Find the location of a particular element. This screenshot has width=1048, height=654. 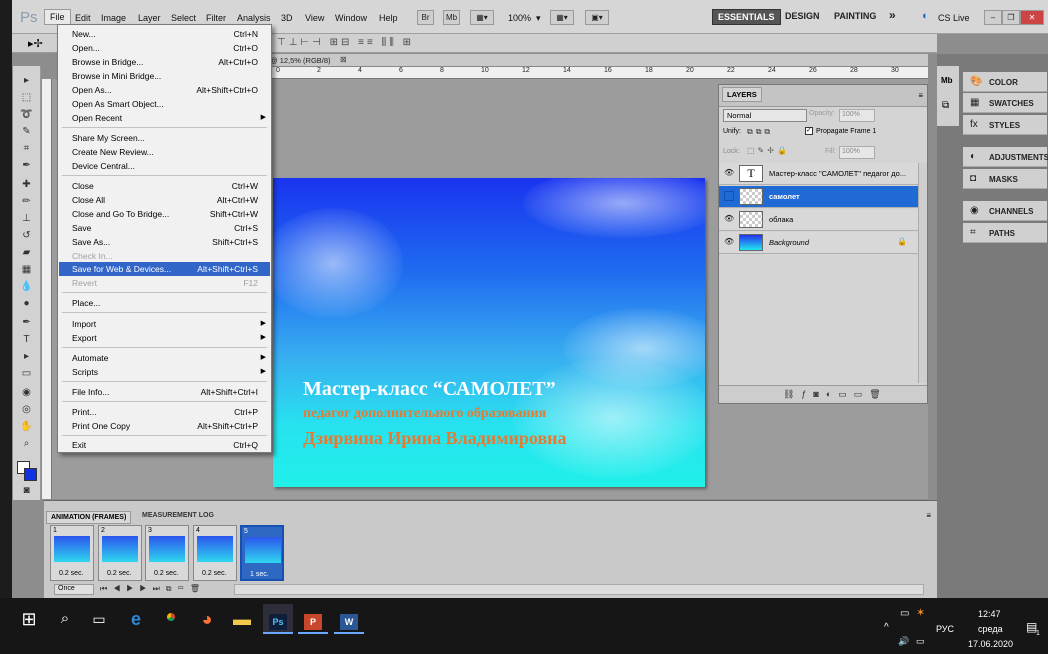

animation-frame: 3 0.2 sec. is located at coordinates (167, 553).